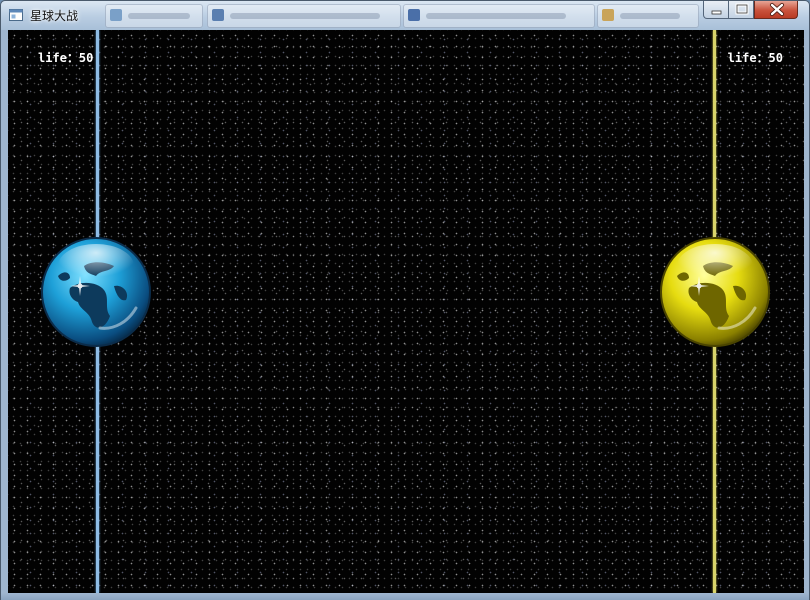  Describe the element at coordinates (755, 58) in the screenshot. I see `right-life-counter: life：50` at that location.